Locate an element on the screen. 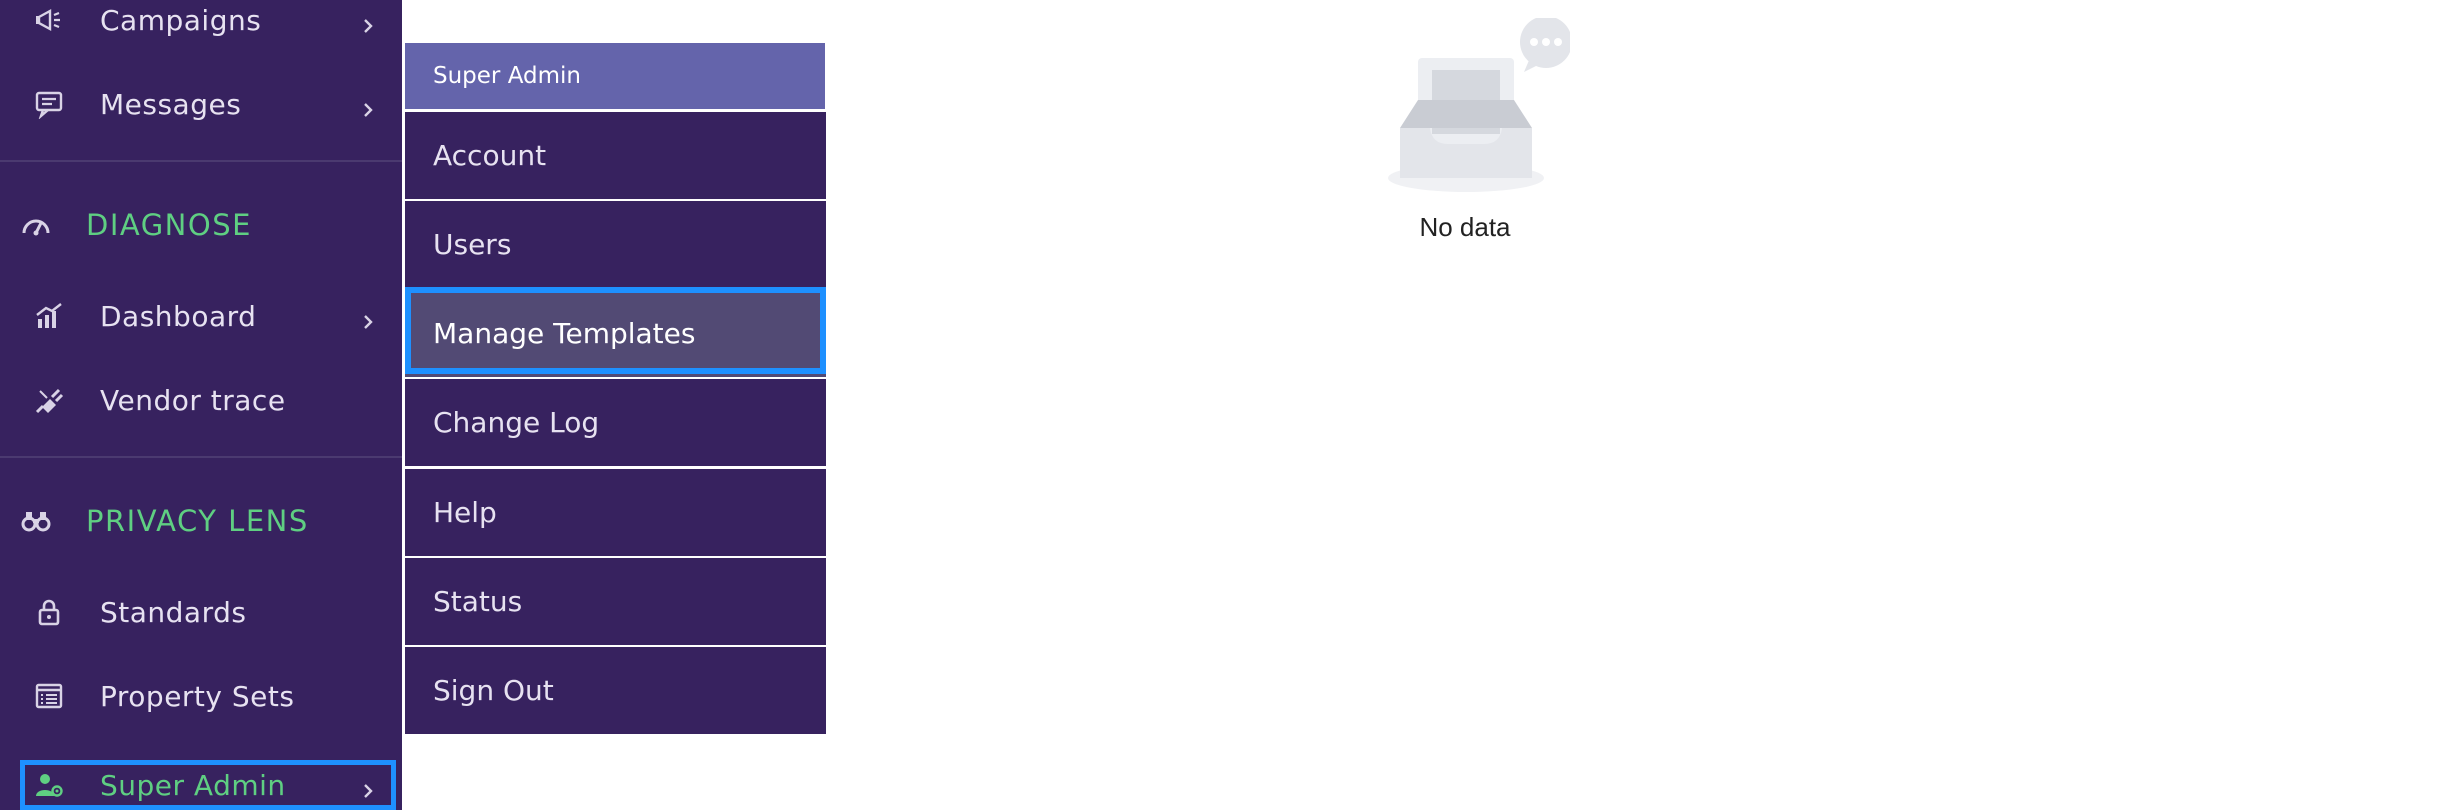 This screenshot has width=2448, height=810. submenu-item-account: Account is located at coordinates (615, 155).